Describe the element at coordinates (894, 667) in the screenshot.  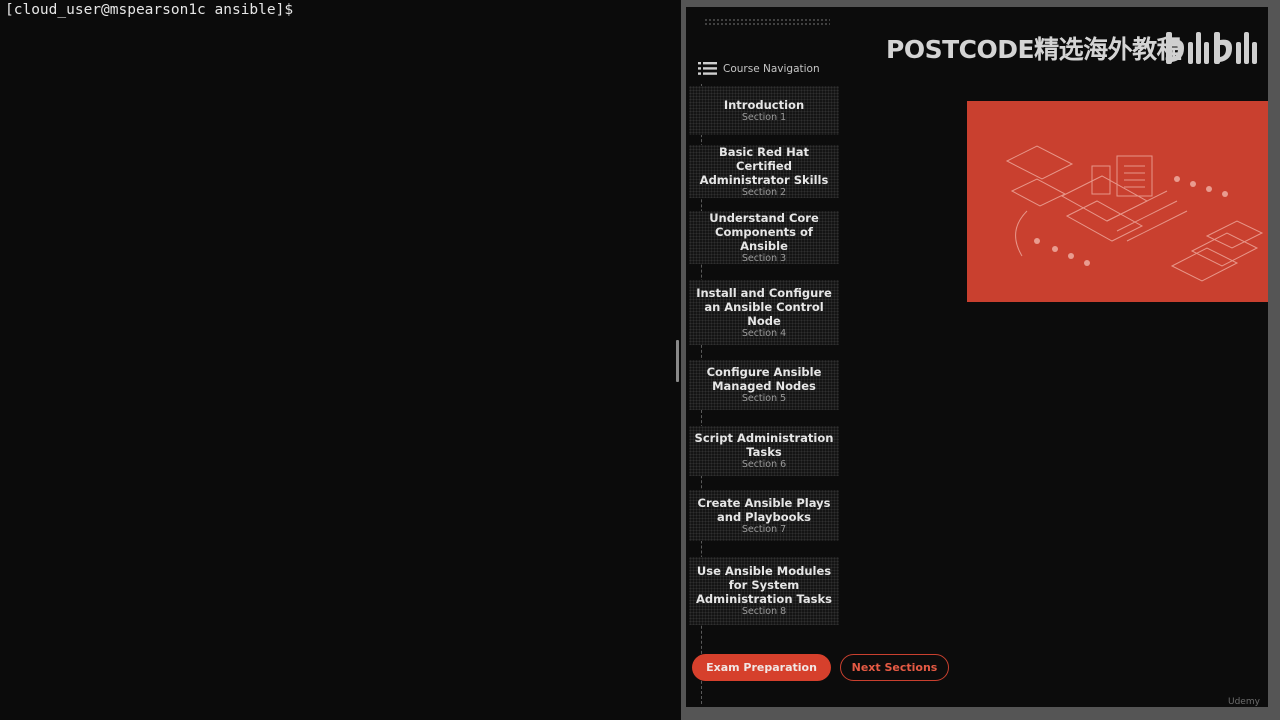
I see `next-sections-button: Next Sections` at that location.